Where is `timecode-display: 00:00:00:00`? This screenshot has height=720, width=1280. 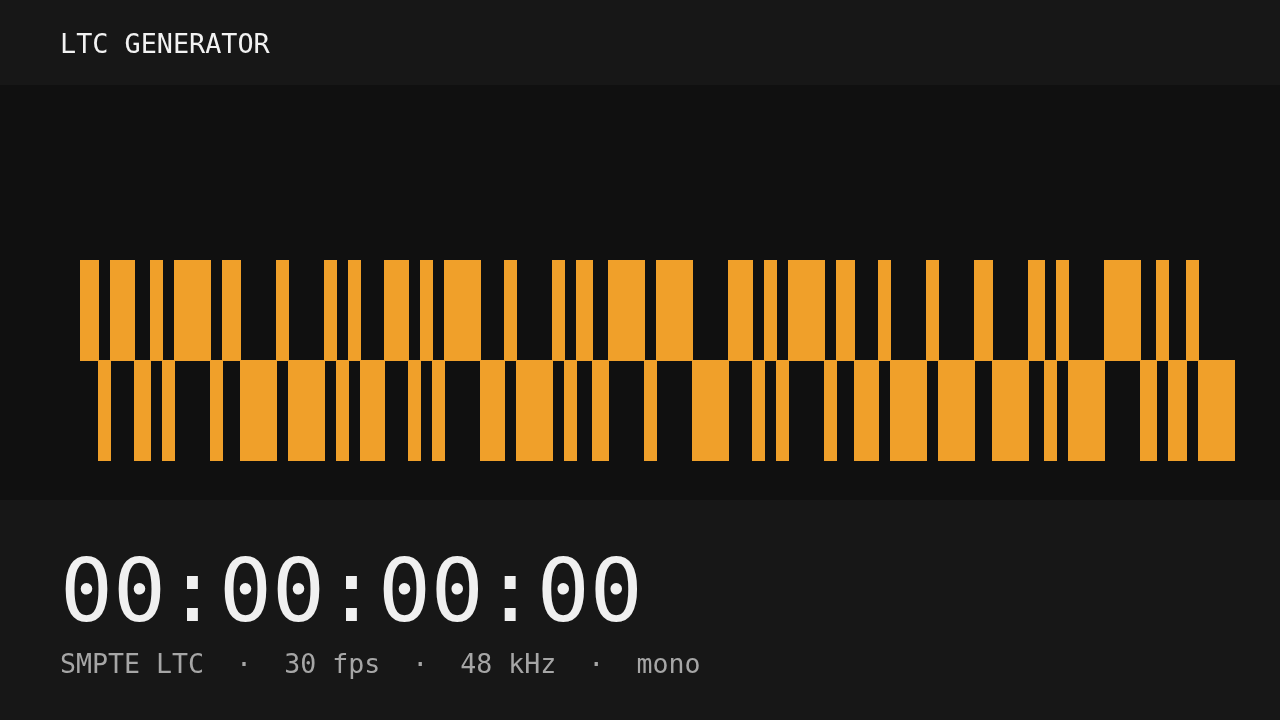 timecode-display: 00:00:00:00 is located at coordinates (352, 591).